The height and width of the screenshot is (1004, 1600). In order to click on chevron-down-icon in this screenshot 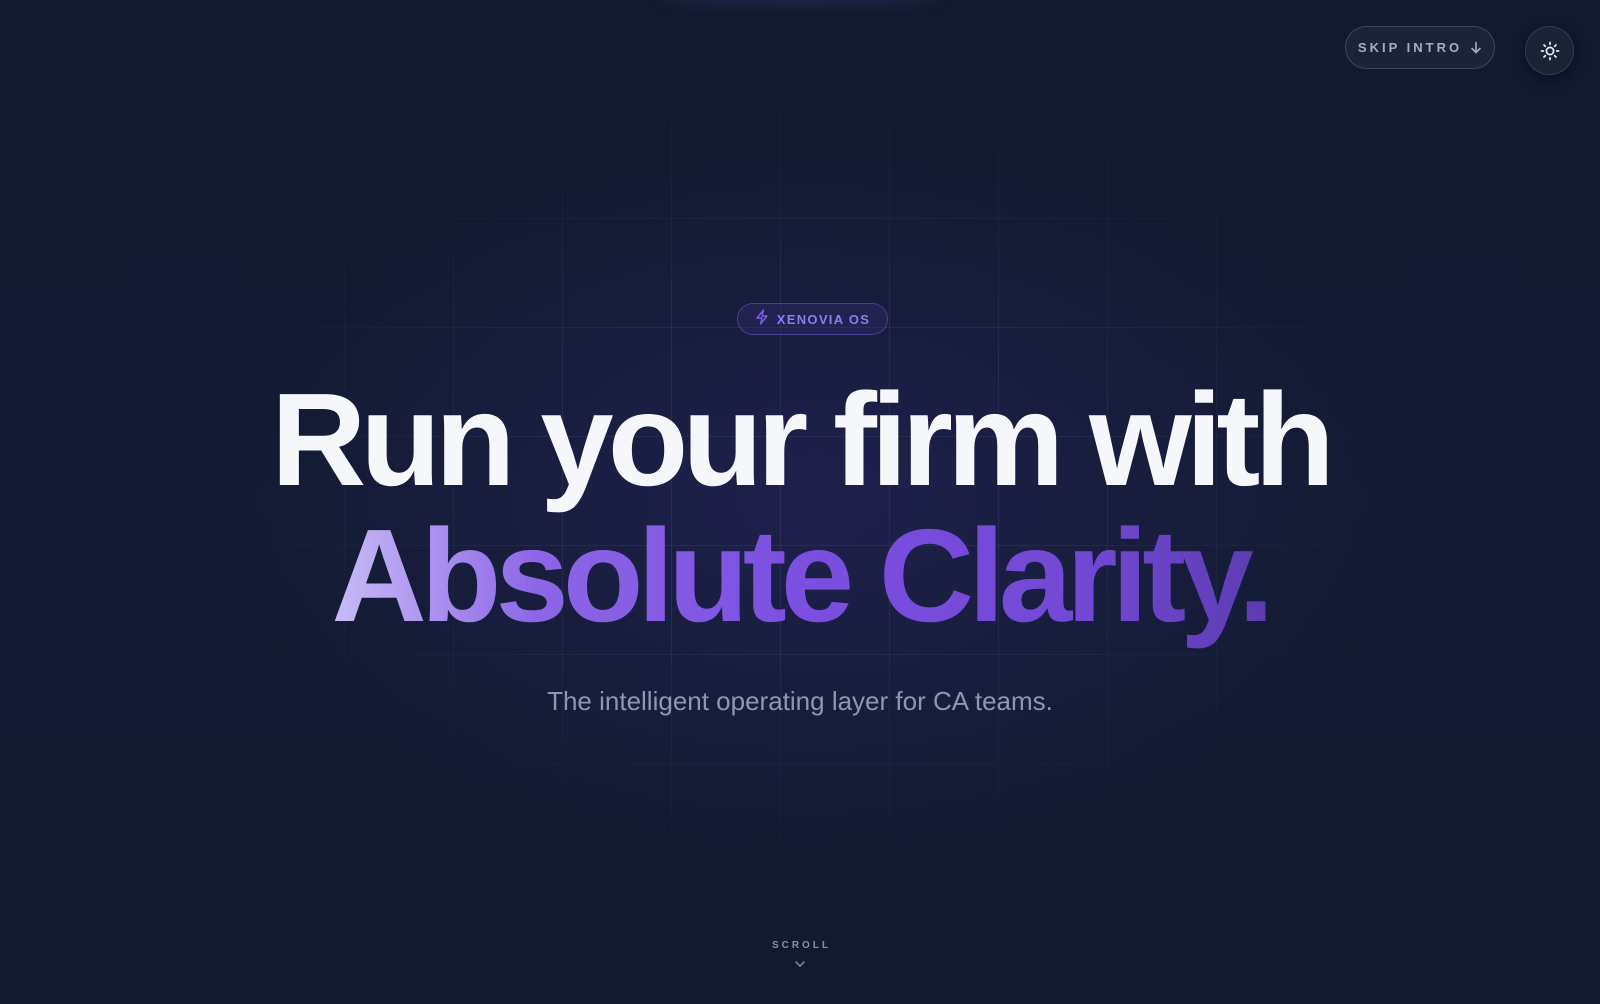, I will do `click(800, 964)`.